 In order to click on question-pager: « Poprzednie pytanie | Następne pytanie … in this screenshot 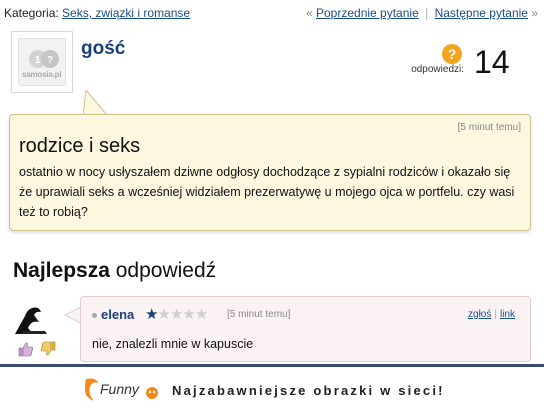, I will do `click(422, 13)`.